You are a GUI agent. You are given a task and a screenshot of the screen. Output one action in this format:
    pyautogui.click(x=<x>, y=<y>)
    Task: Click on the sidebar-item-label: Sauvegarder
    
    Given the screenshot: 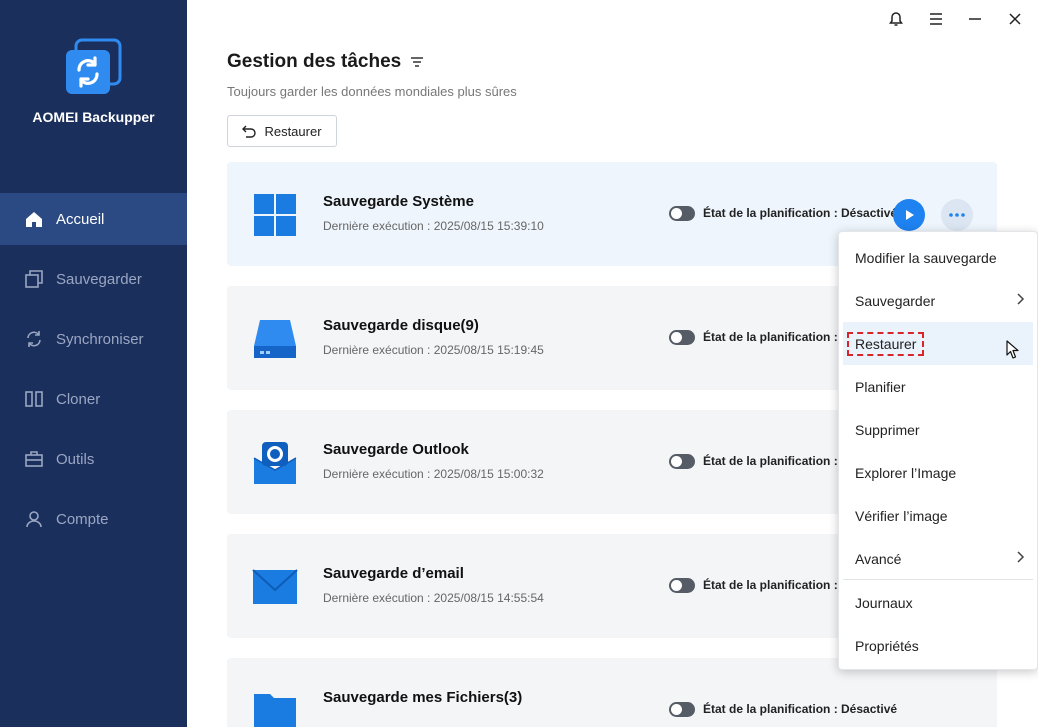 What is the action you would take?
    pyautogui.click(x=99, y=279)
    